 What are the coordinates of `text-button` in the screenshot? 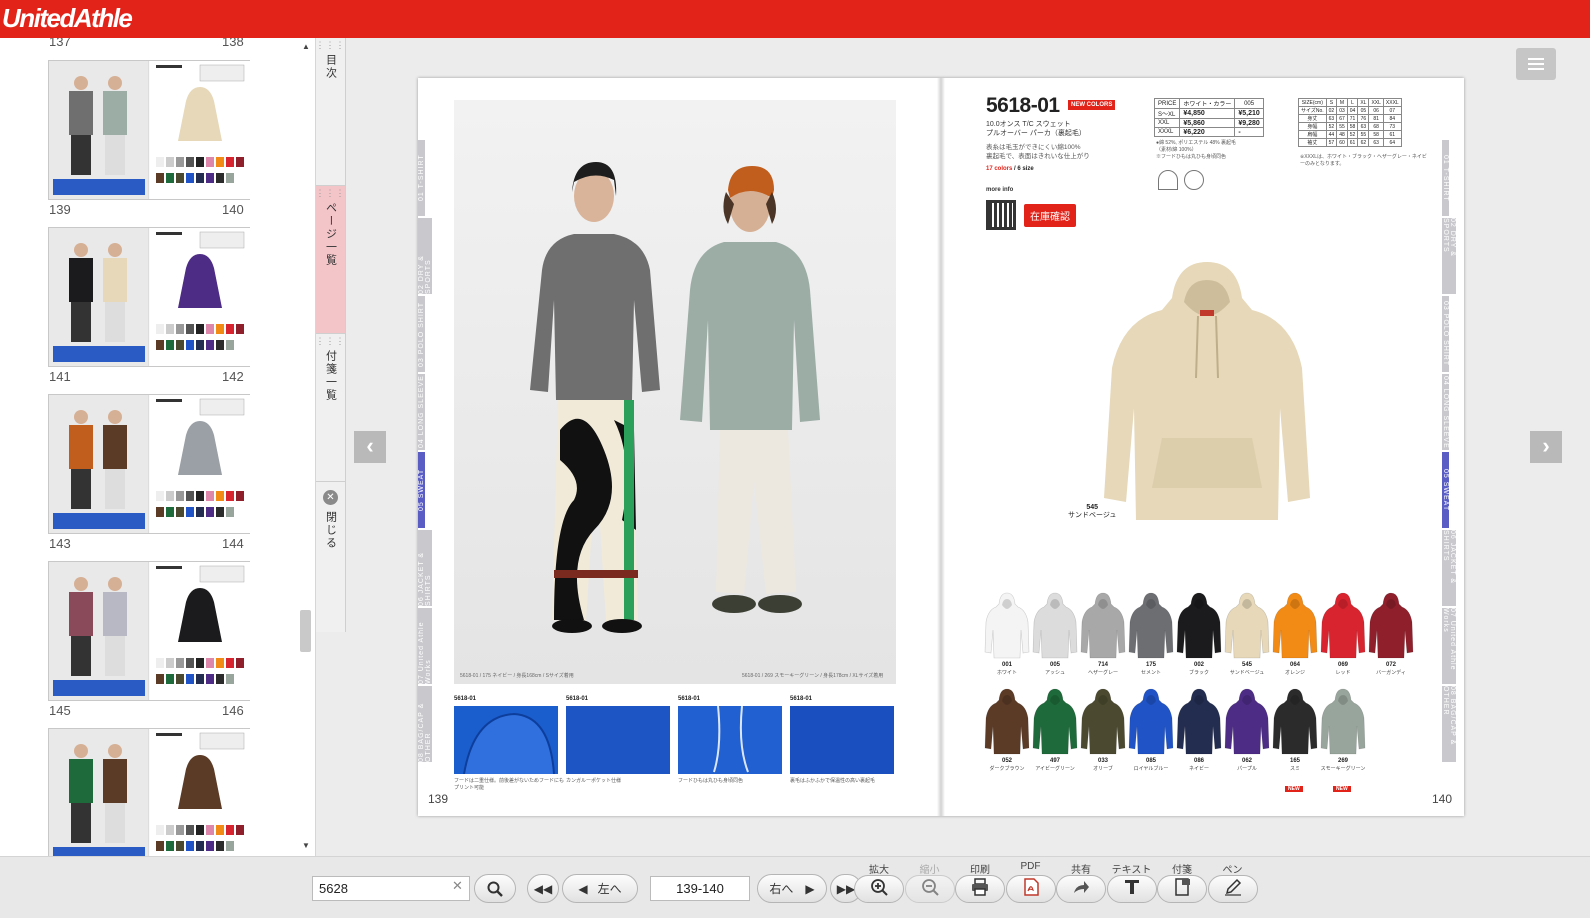 It's located at (1131, 889).